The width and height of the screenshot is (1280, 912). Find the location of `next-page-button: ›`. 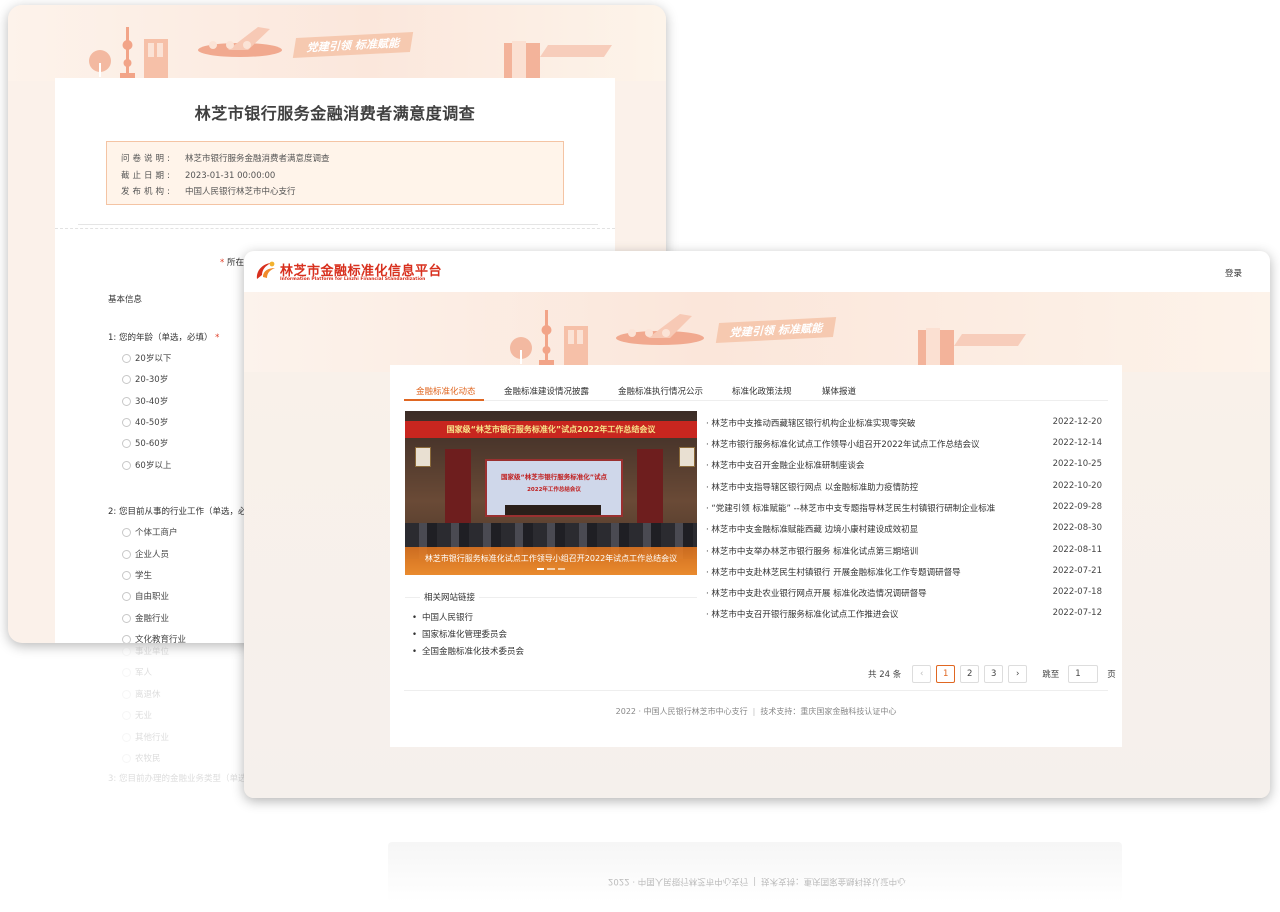

next-page-button: › is located at coordinates (1018, 674).